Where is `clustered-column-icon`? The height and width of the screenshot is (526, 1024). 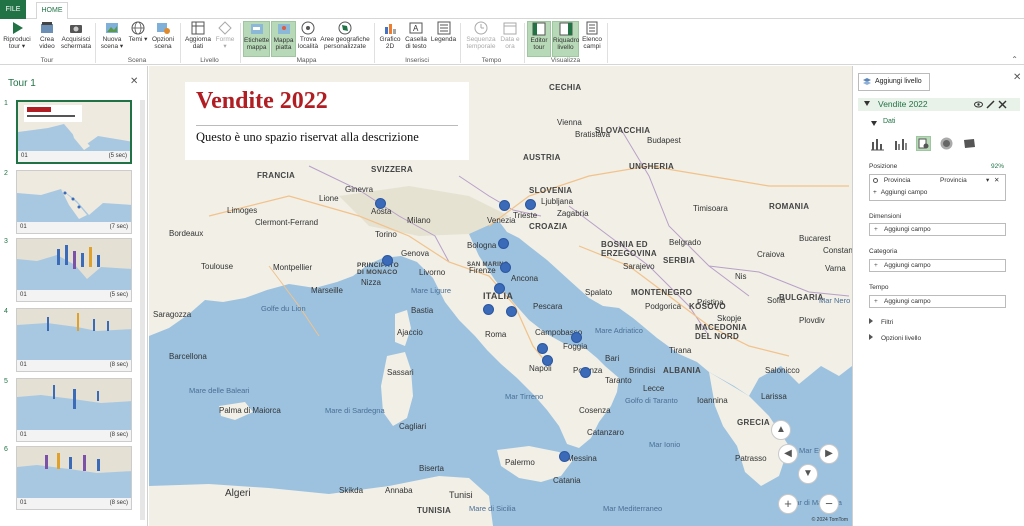 clustered-column-icon is located at coordinates (900, 143).